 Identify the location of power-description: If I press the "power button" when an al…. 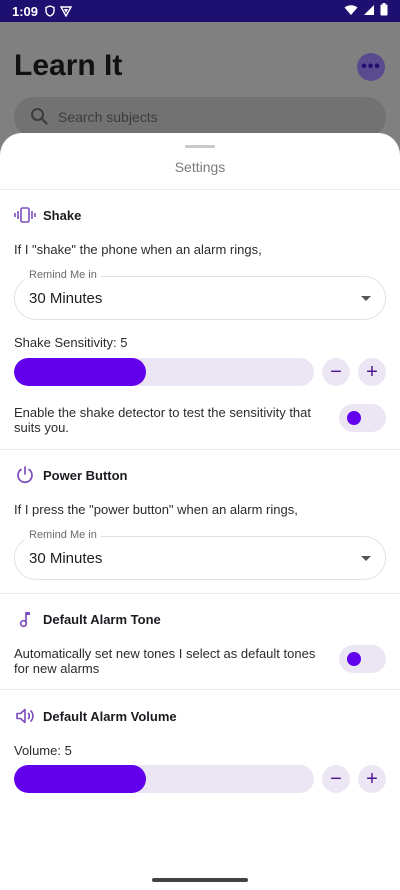
(156, 509).